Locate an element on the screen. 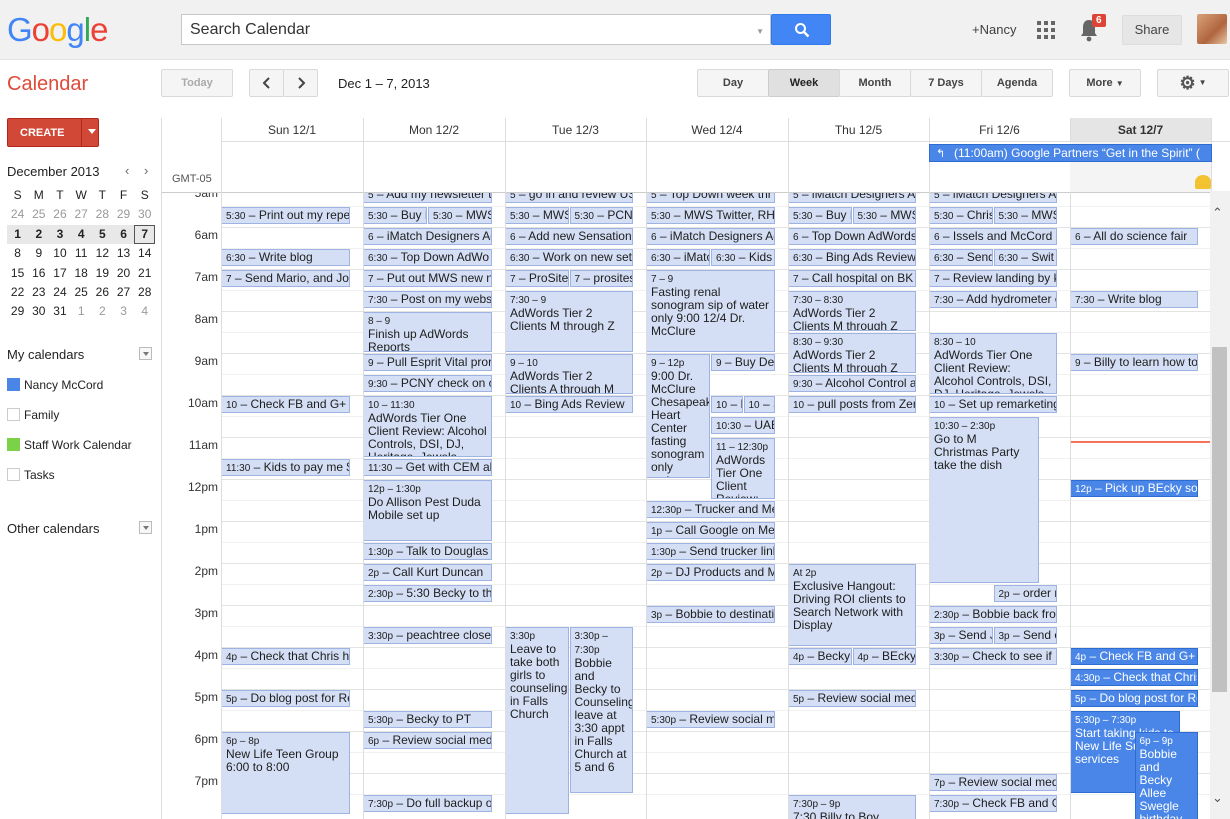 This screenshot has width=1230, height=819. calendar-event: 3:30p – peachtree close is located at coordinates (427, 635).